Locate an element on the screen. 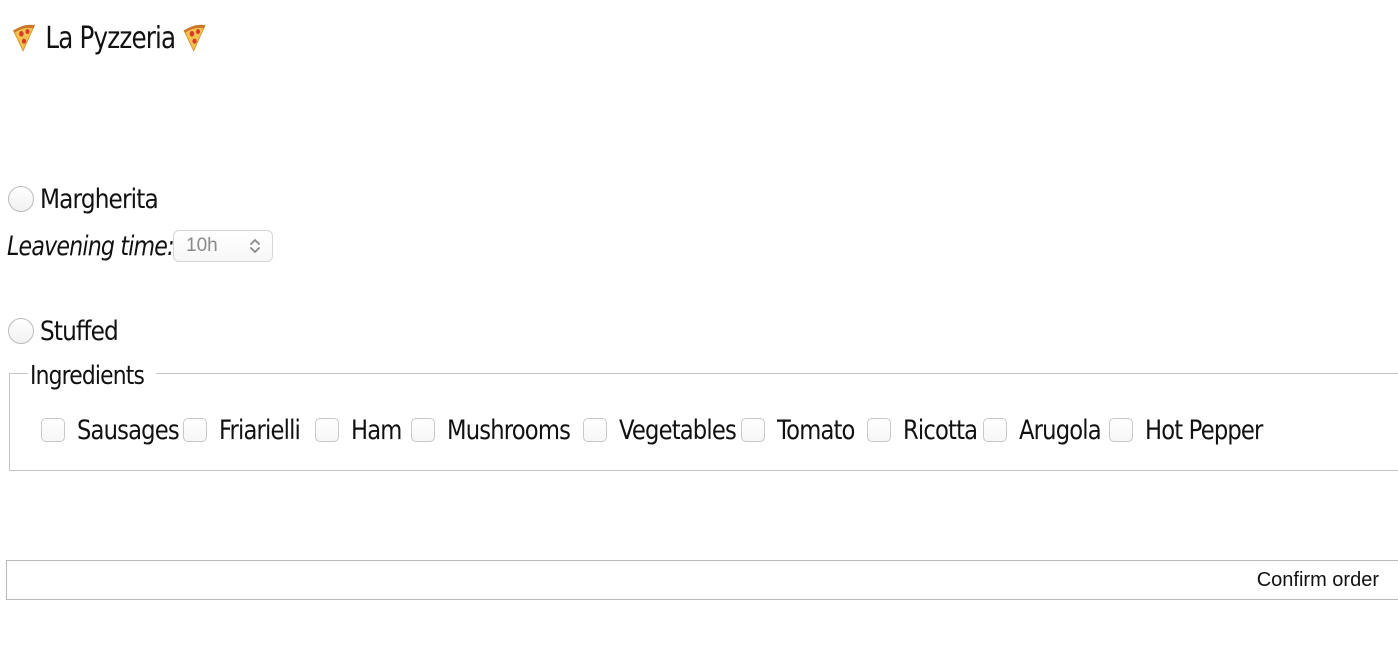 This screenshot has width=1398, height=666. ingredient-sausages: Sausages is located at coordinates (119, 430).